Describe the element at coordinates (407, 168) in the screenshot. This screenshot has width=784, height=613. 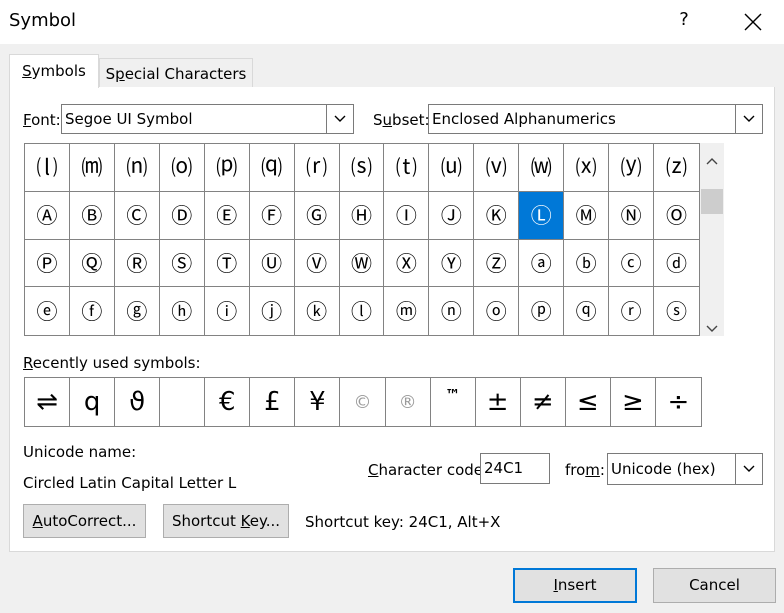
I see `symbol-cell: ⒯` at that location.